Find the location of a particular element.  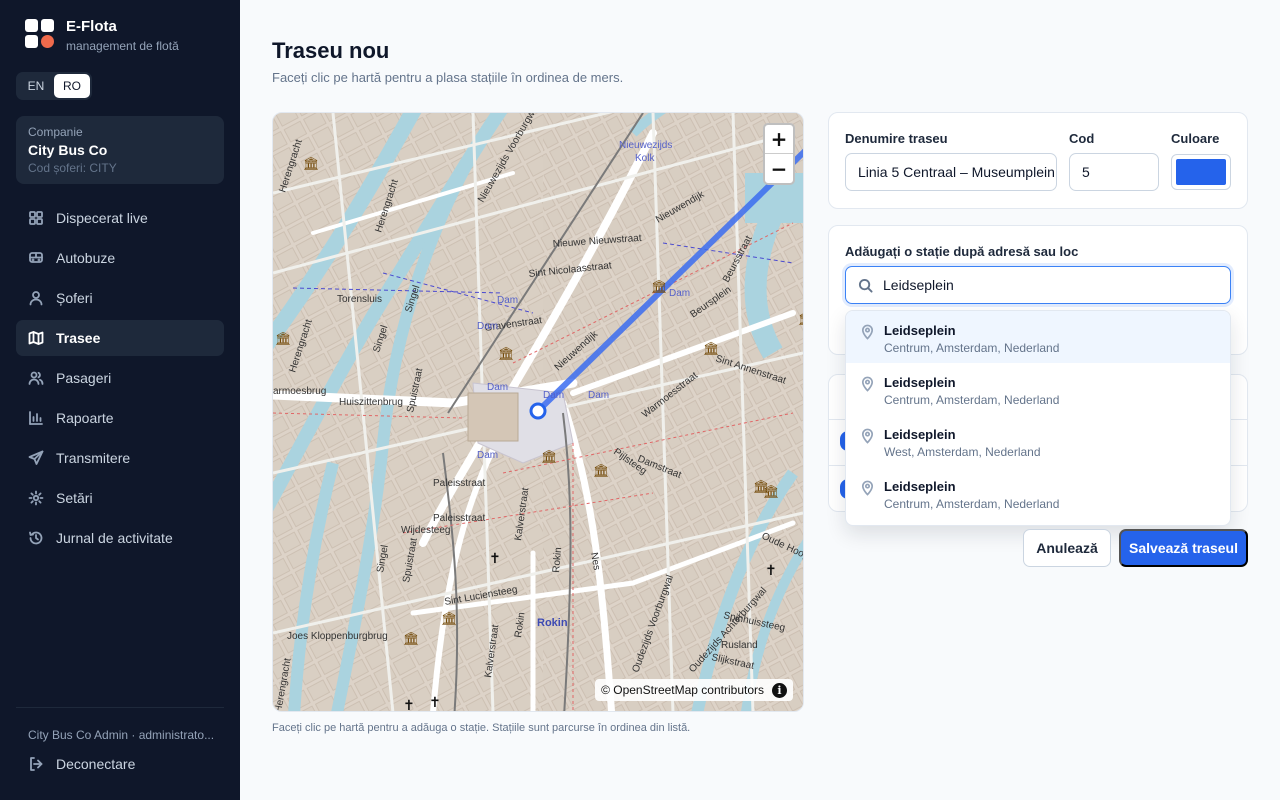

page-title: Traseu nou is located at coordinates (331, 50).